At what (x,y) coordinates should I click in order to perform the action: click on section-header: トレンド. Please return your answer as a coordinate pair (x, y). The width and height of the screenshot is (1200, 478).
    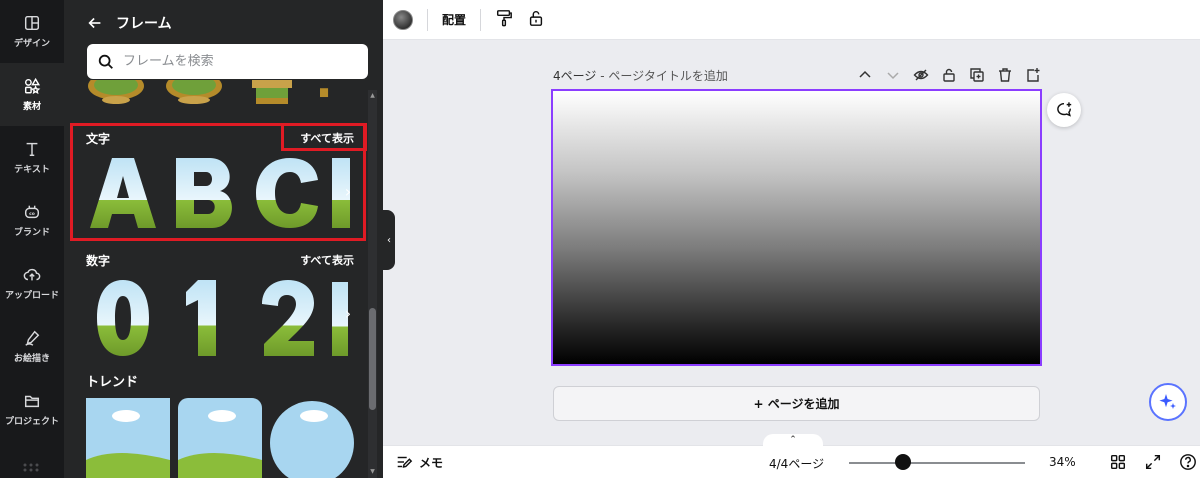
    Looking at the image, I should click on (220, 380).